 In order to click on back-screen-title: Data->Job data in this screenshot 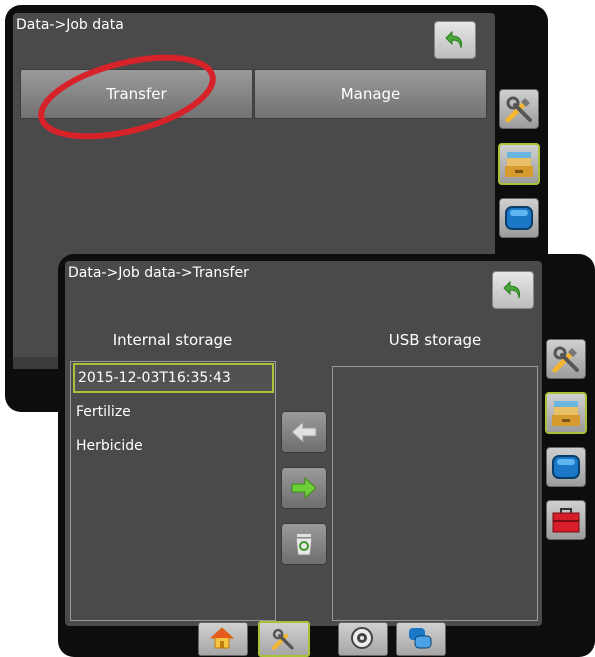, I will do `click(70, 25)`.